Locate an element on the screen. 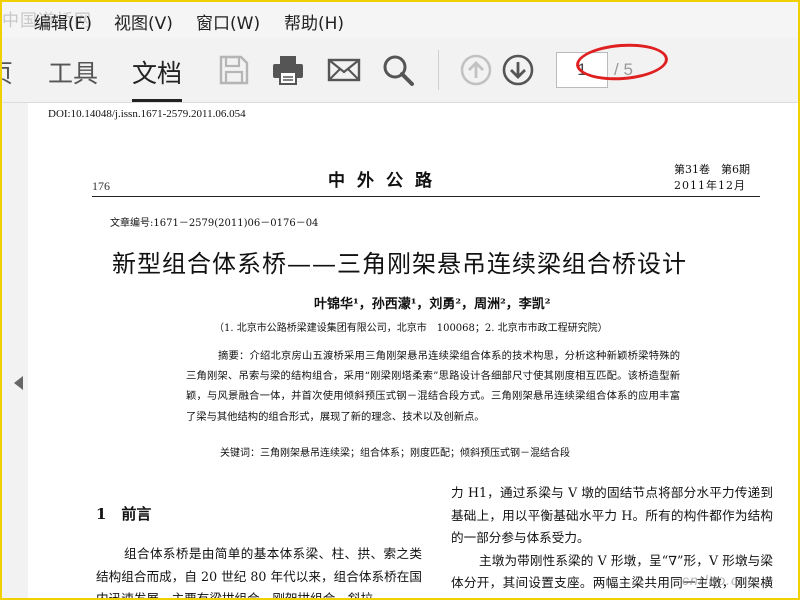  tab-page: 页 is located at coordinates (6, 72).